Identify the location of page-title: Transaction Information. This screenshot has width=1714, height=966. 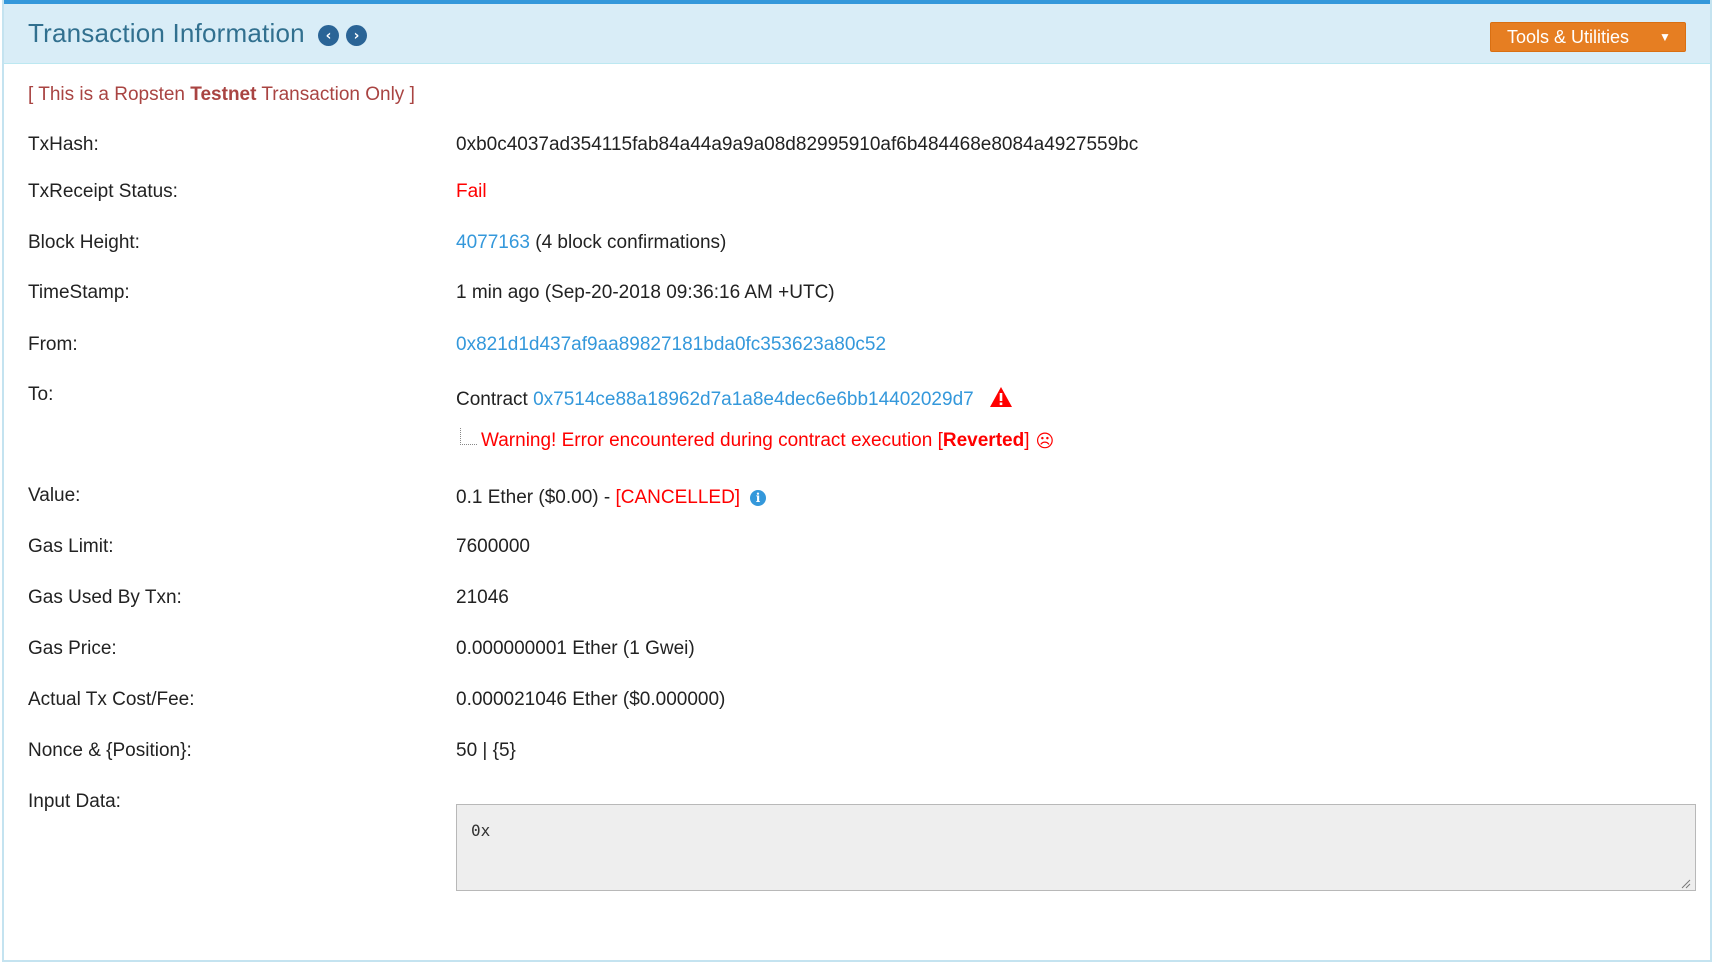
(166, 33).